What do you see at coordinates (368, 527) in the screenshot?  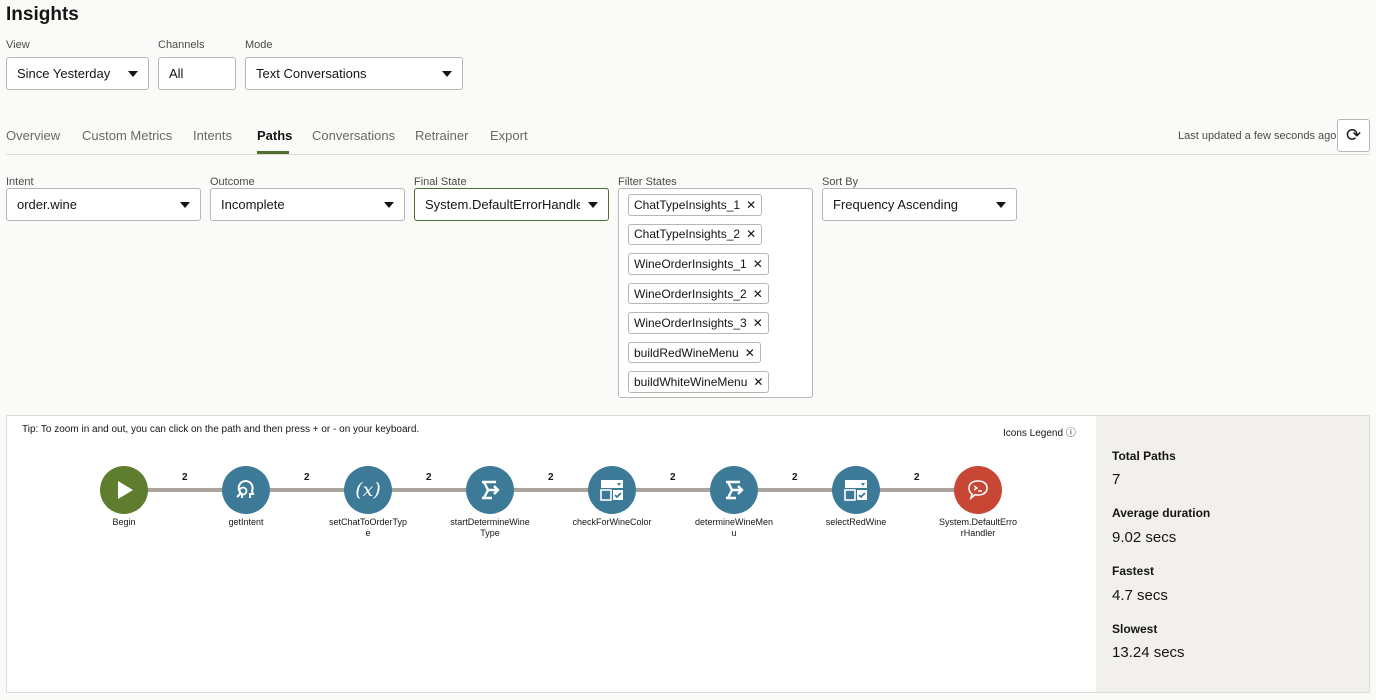 I see `node-label: setChatToOrderType` at bounding box center [368, 527].